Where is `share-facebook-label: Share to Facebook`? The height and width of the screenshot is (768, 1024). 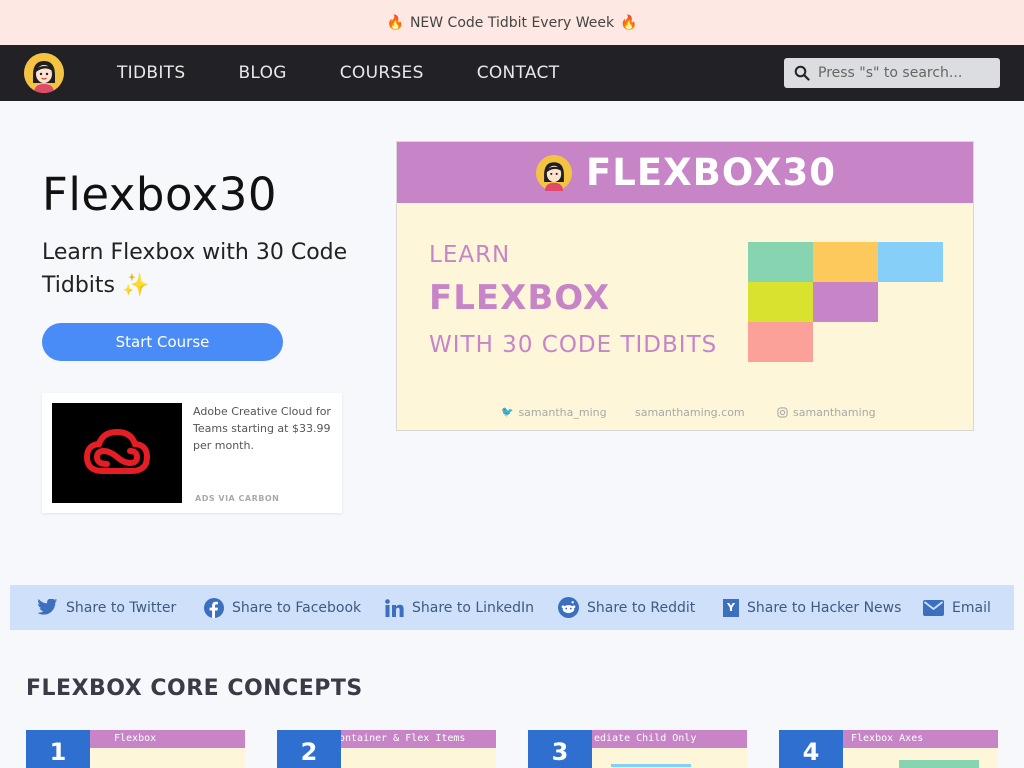 share-facebook-label: Share to Facebook is located at coordinates (297, 607).